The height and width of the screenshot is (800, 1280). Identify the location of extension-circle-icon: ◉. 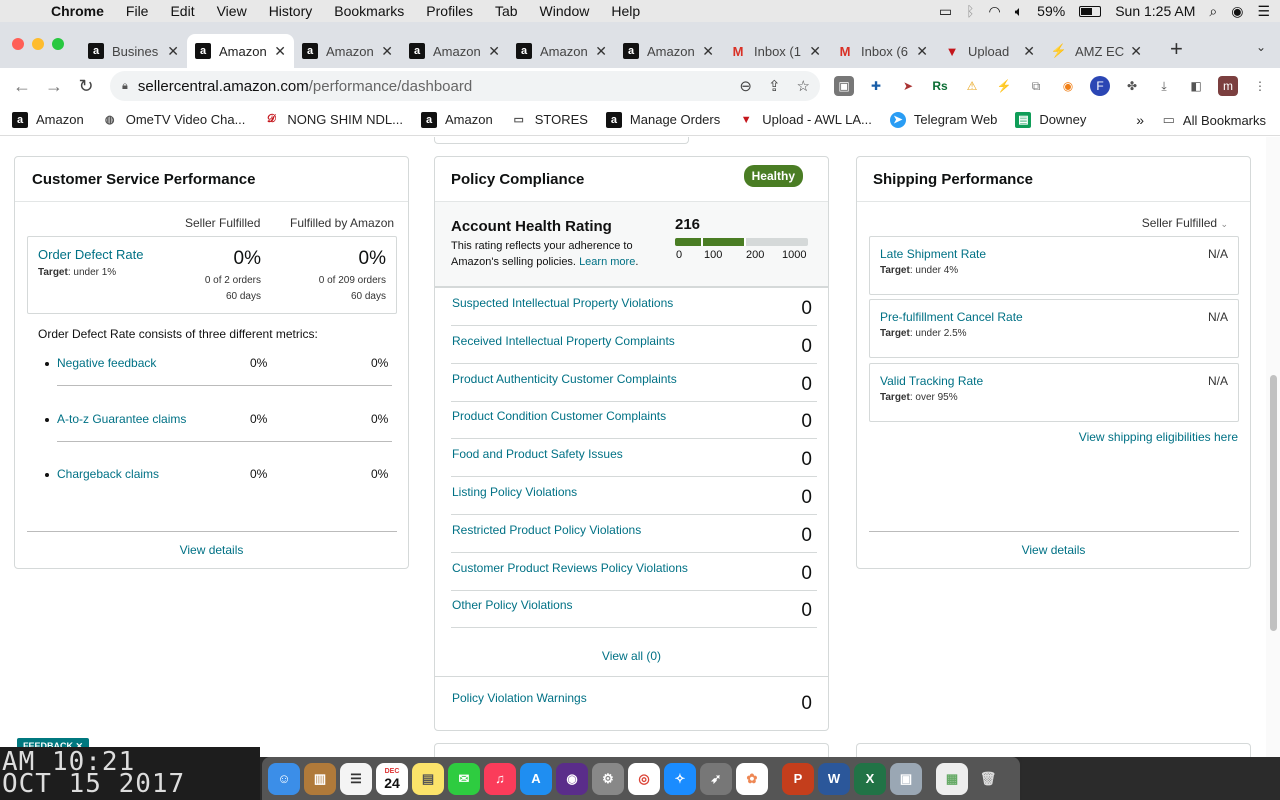
(1068, 86).